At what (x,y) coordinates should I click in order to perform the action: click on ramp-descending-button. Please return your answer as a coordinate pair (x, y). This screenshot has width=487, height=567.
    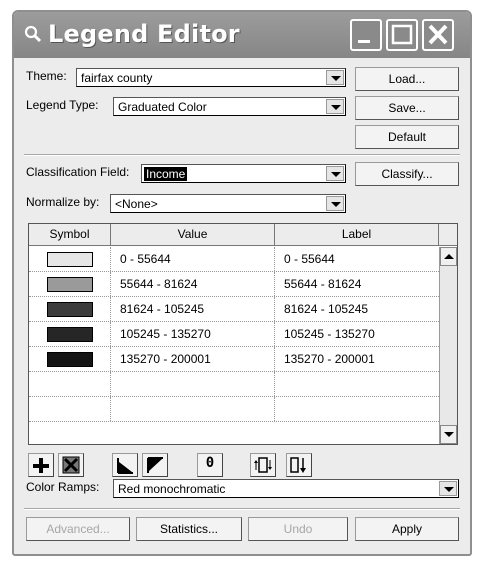
    Looking at the image, I should click on (155, 465).